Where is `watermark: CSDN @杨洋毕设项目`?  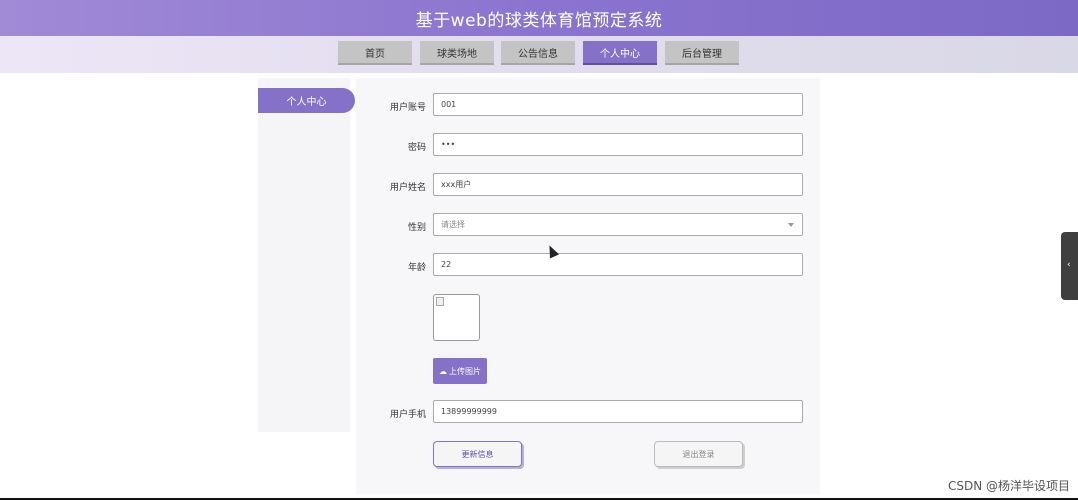
watermark: CSDN @杨洋毕设项目 is located at coordinates (1008, 486).